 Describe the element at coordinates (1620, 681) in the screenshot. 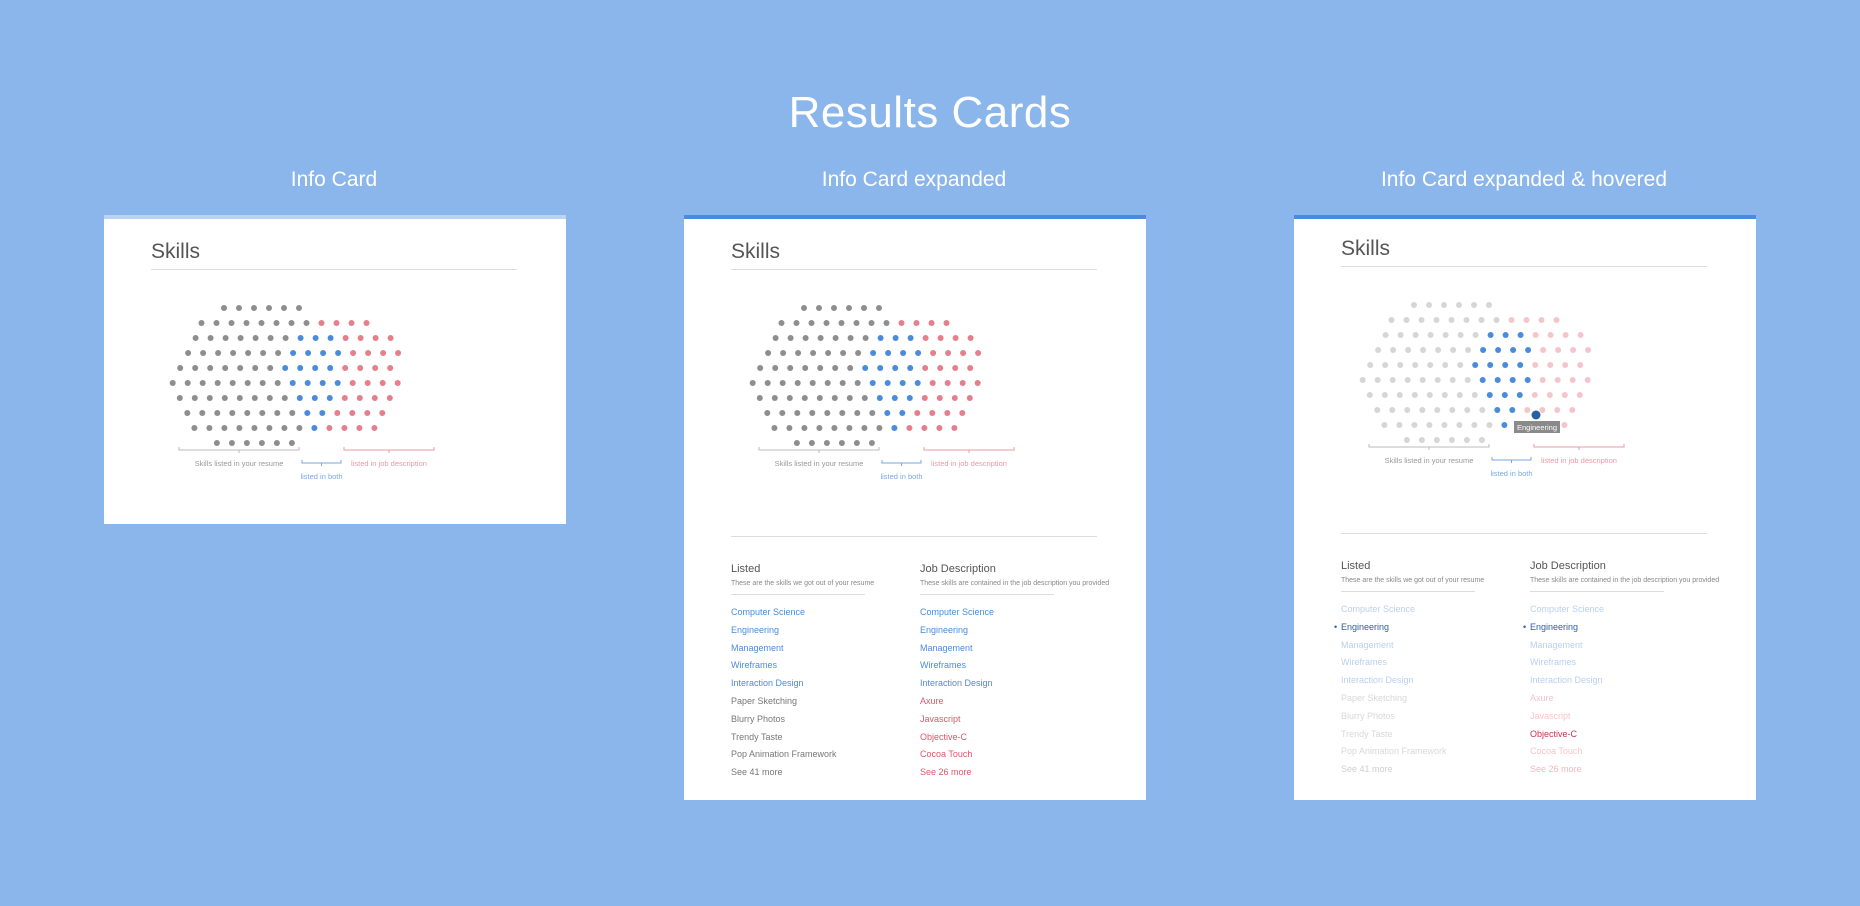

I see `skill-list-item: Interaction Design` at that location.